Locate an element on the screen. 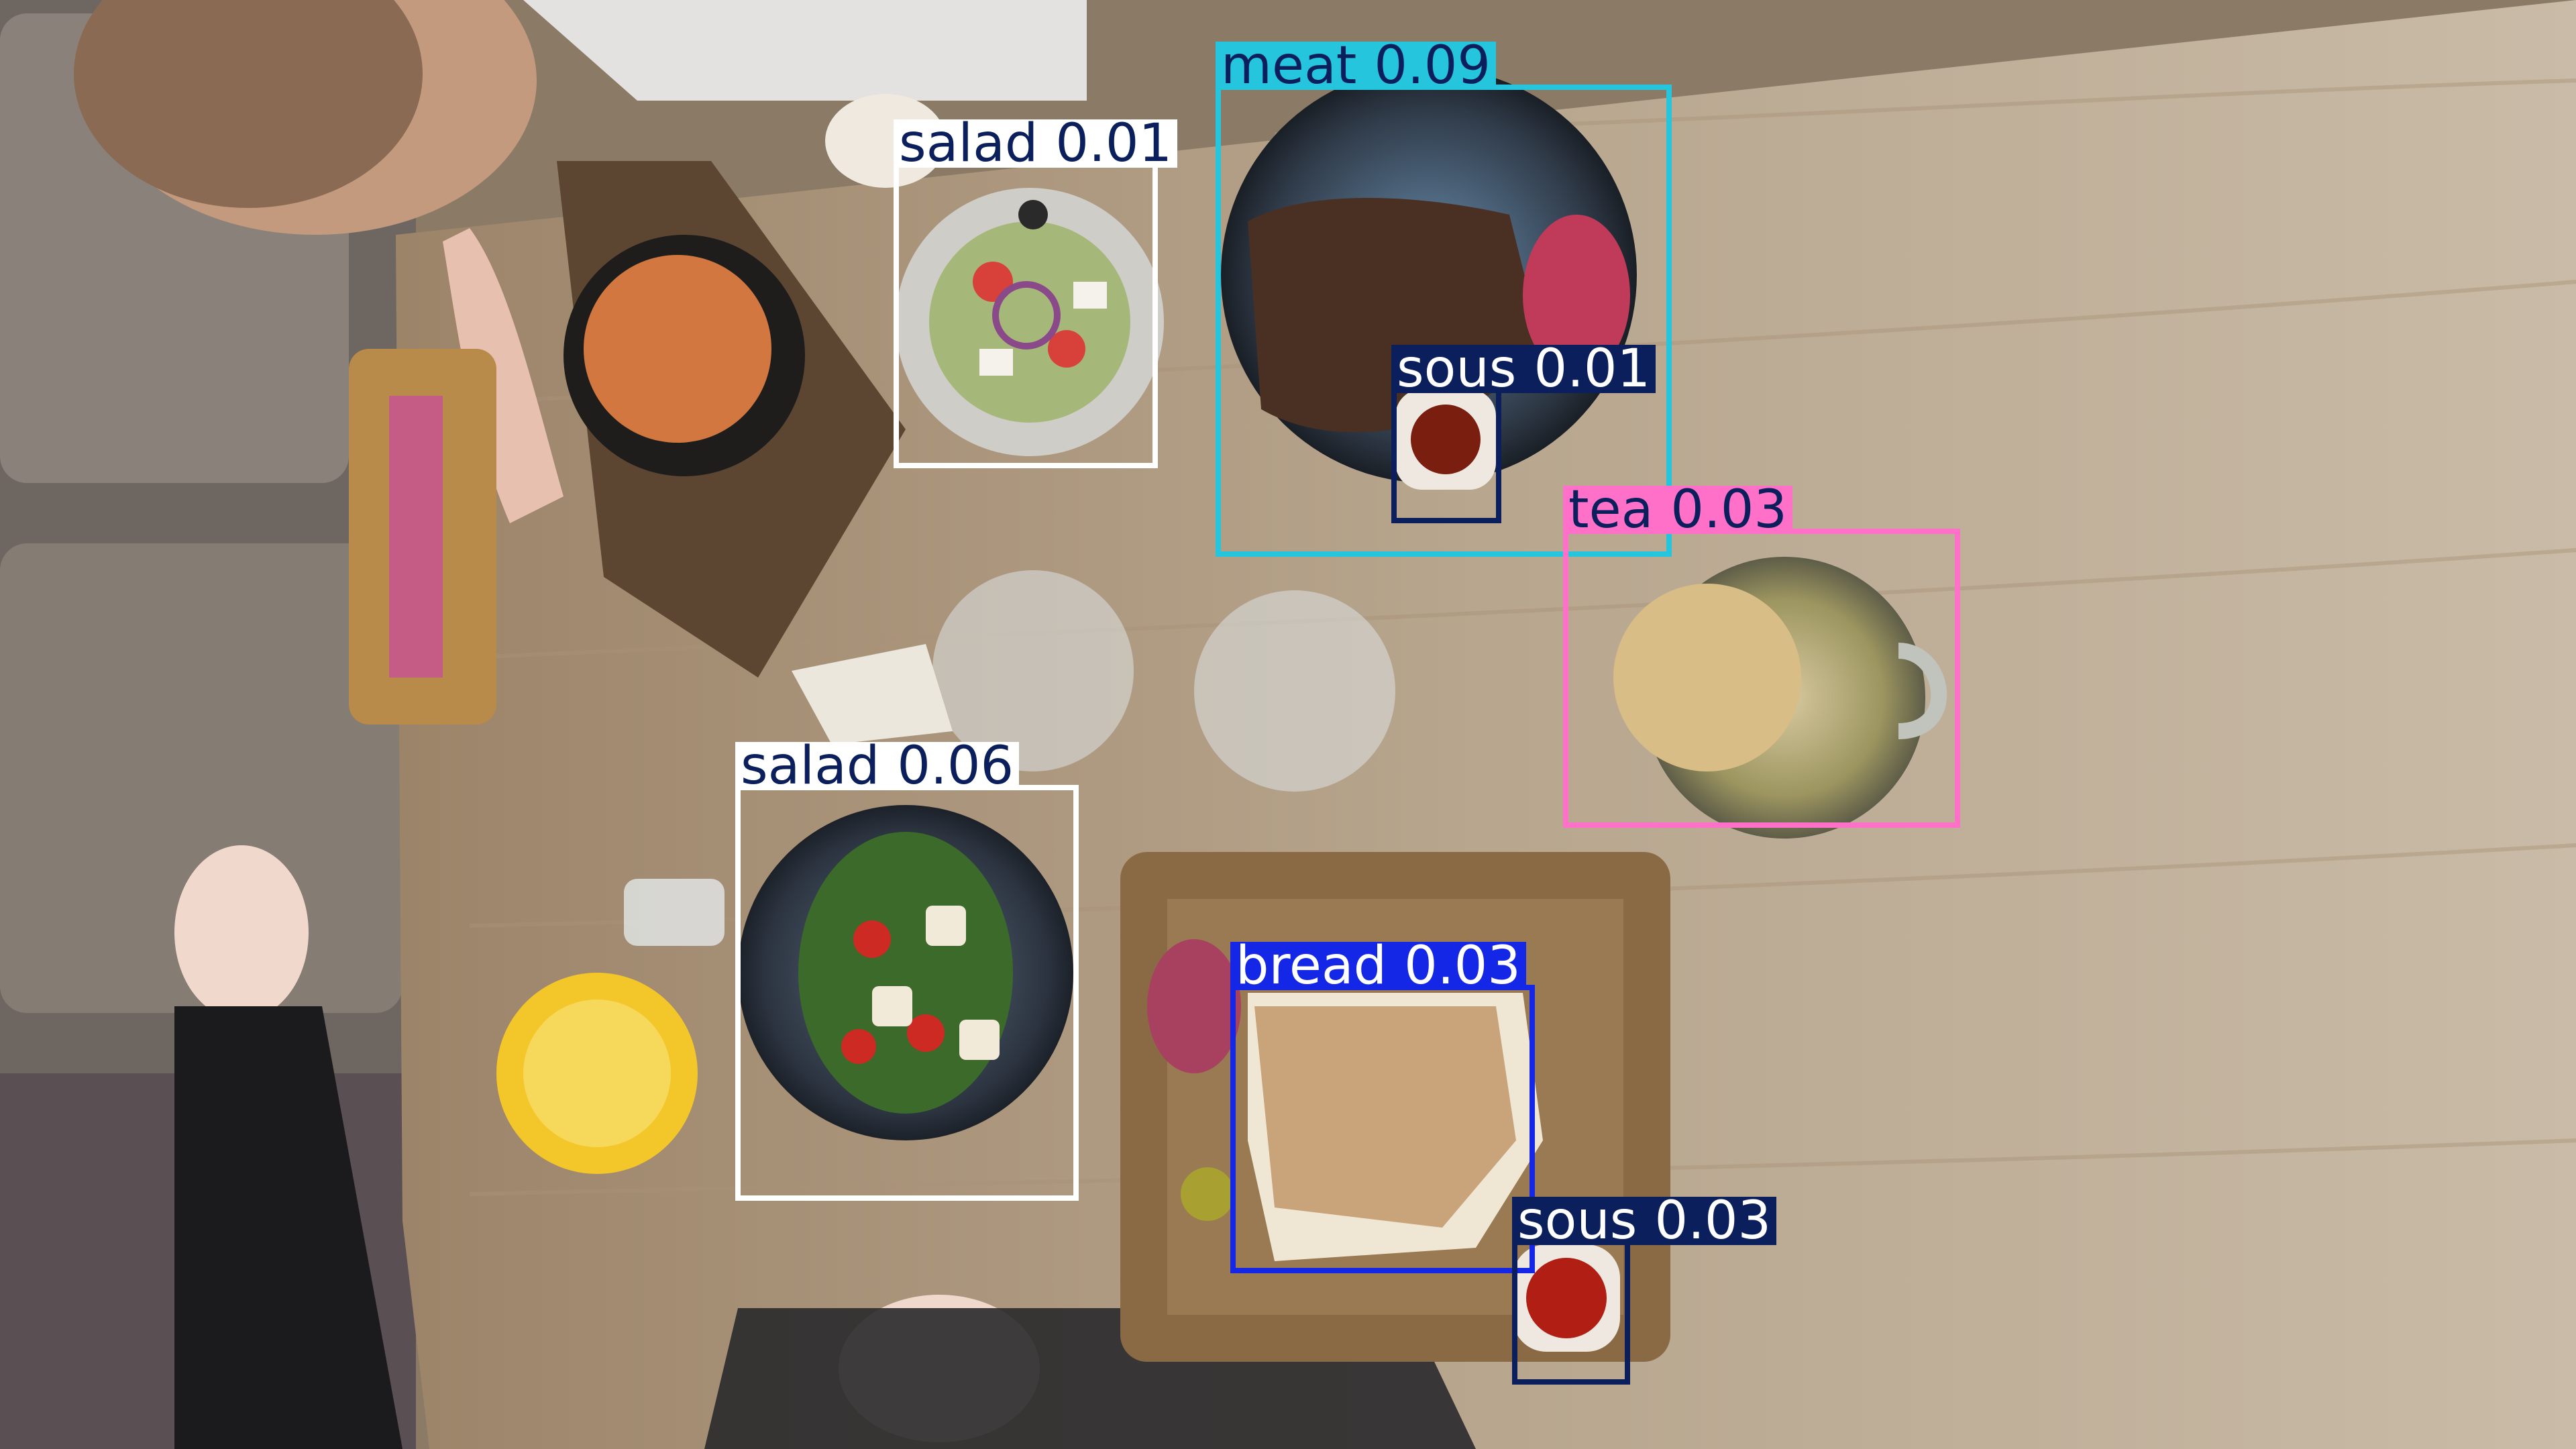 The image size is (2576, 1449). yellow-bowl-inner is located at coordinates (597, 1073).